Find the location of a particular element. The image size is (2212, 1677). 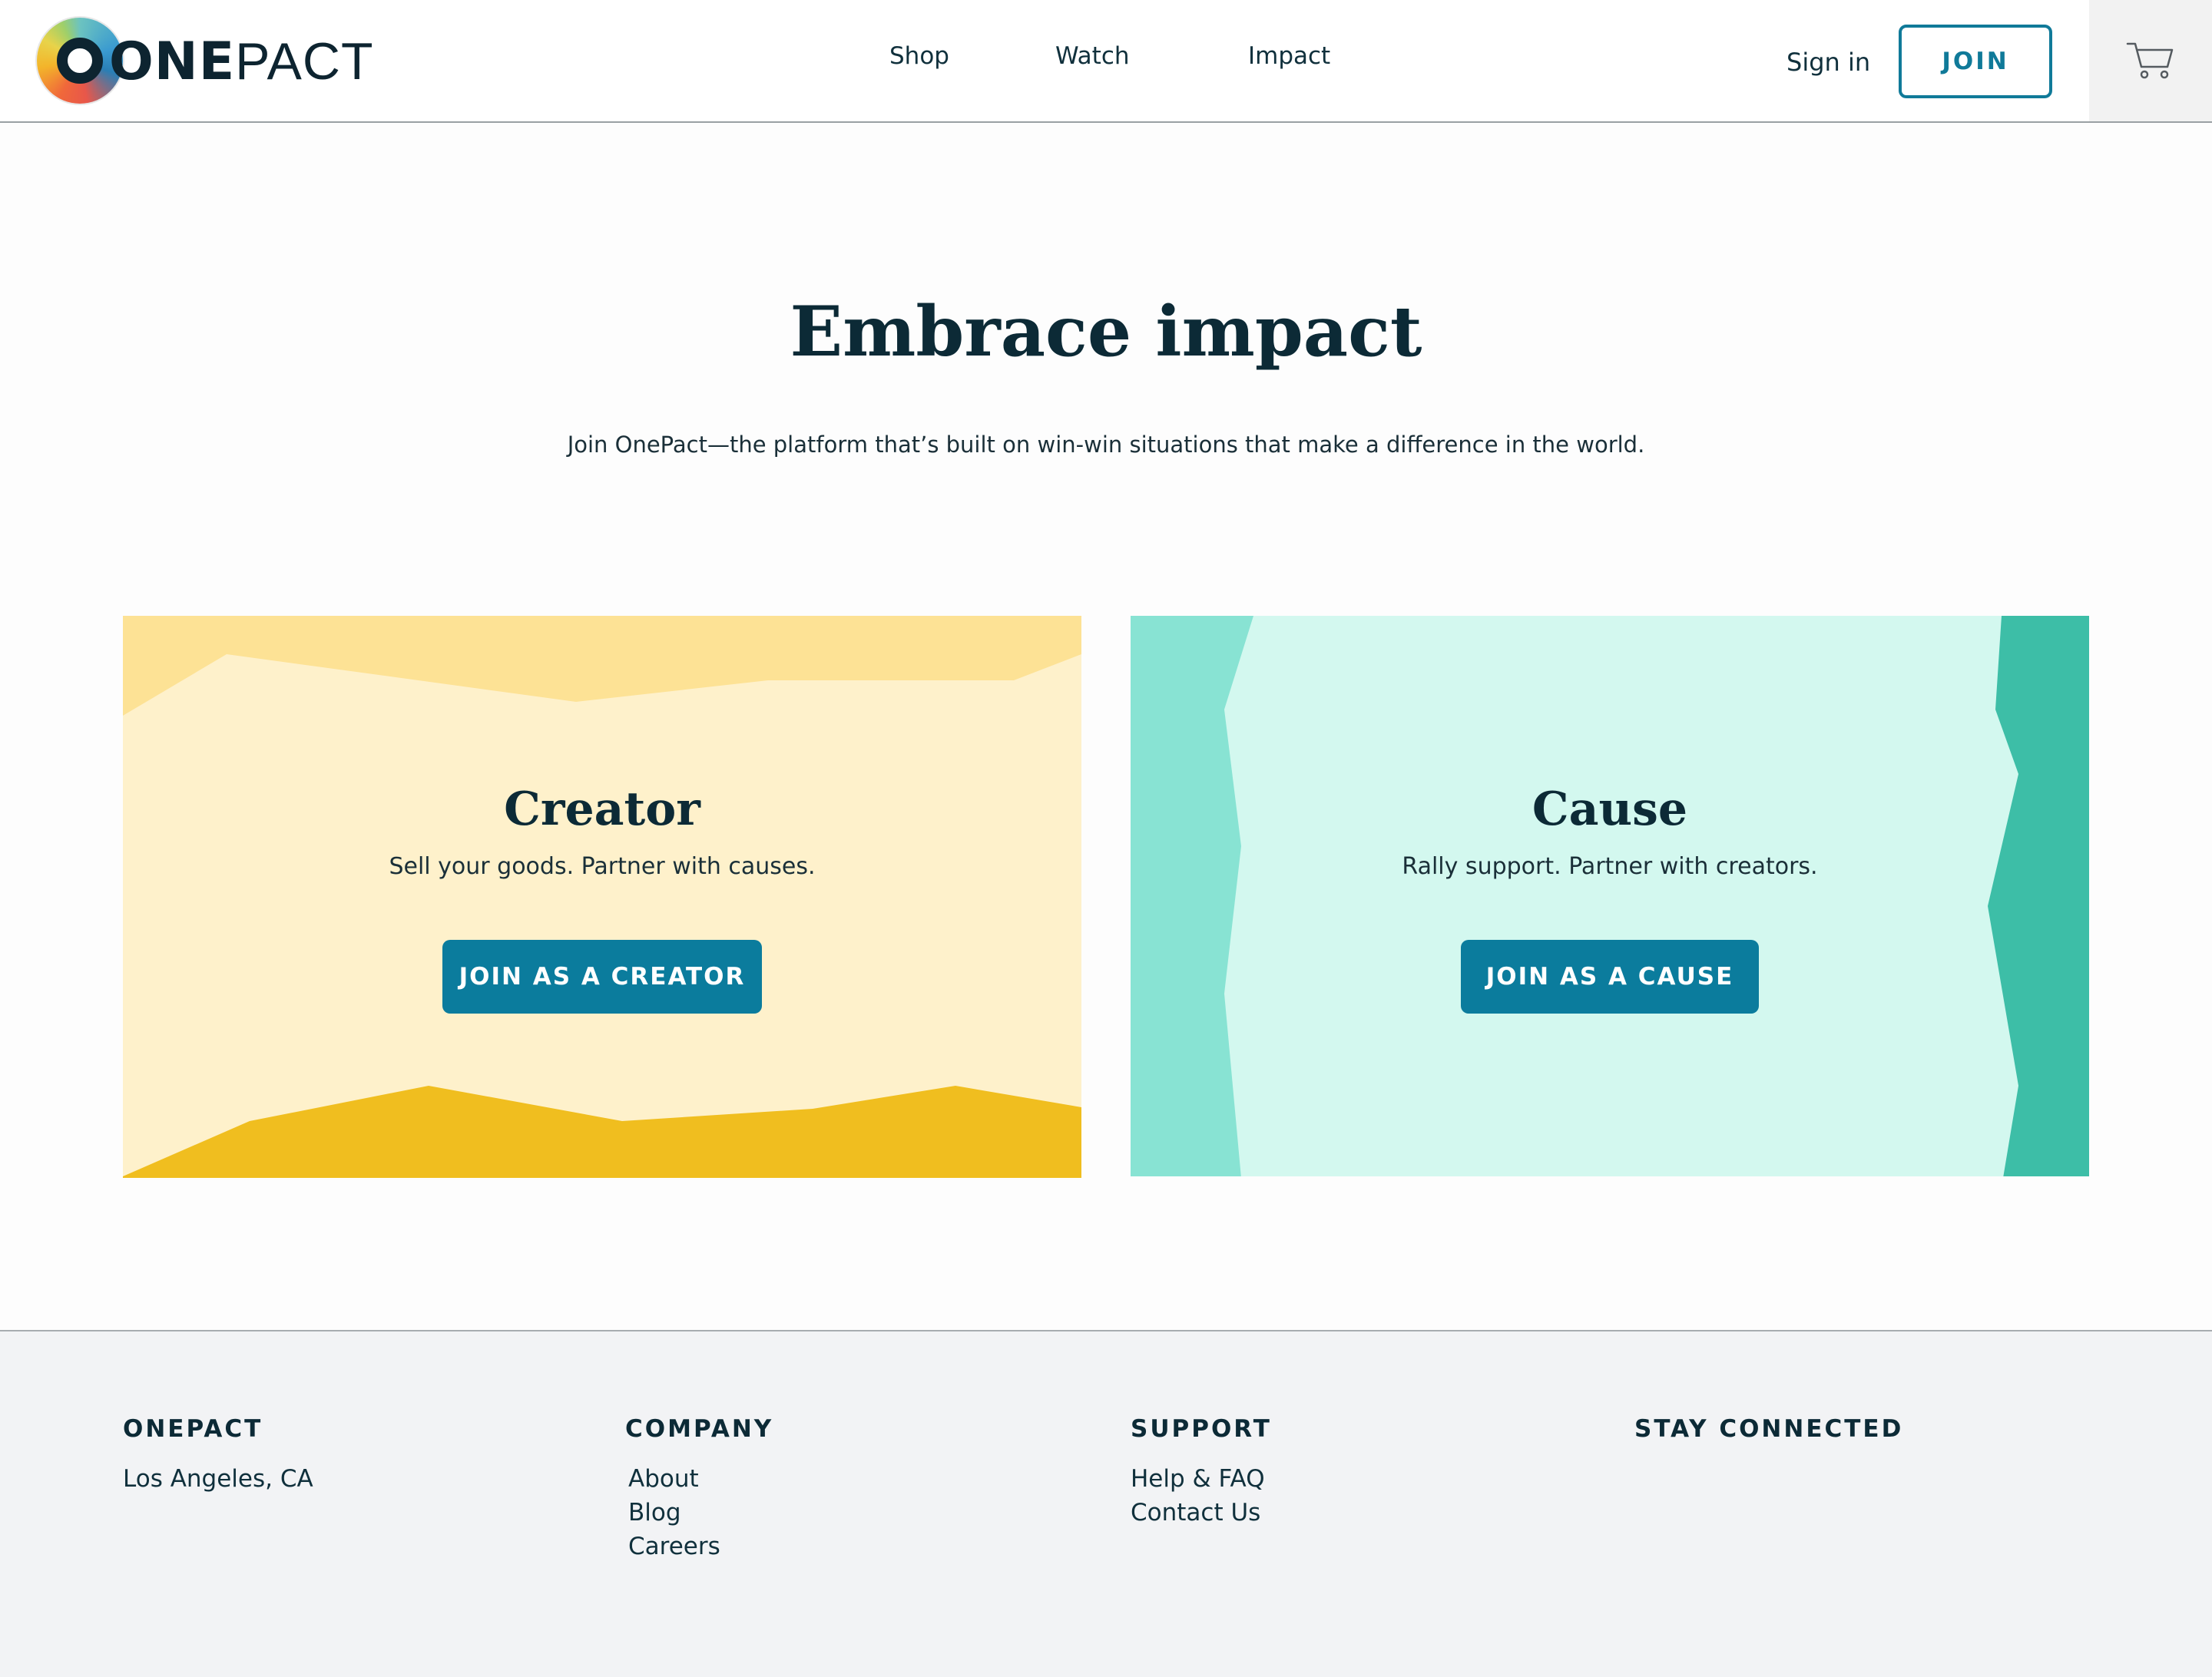

logo-word-one: ONE is located at coordinates (172, 62).